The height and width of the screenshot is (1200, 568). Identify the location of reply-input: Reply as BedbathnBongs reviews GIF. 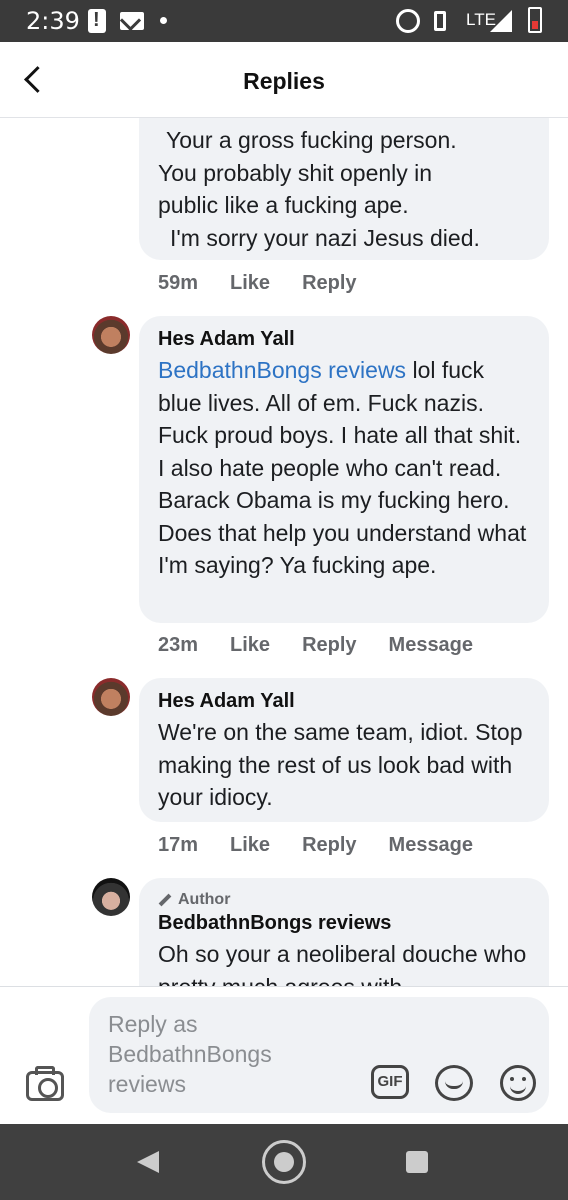
(319, 1055).